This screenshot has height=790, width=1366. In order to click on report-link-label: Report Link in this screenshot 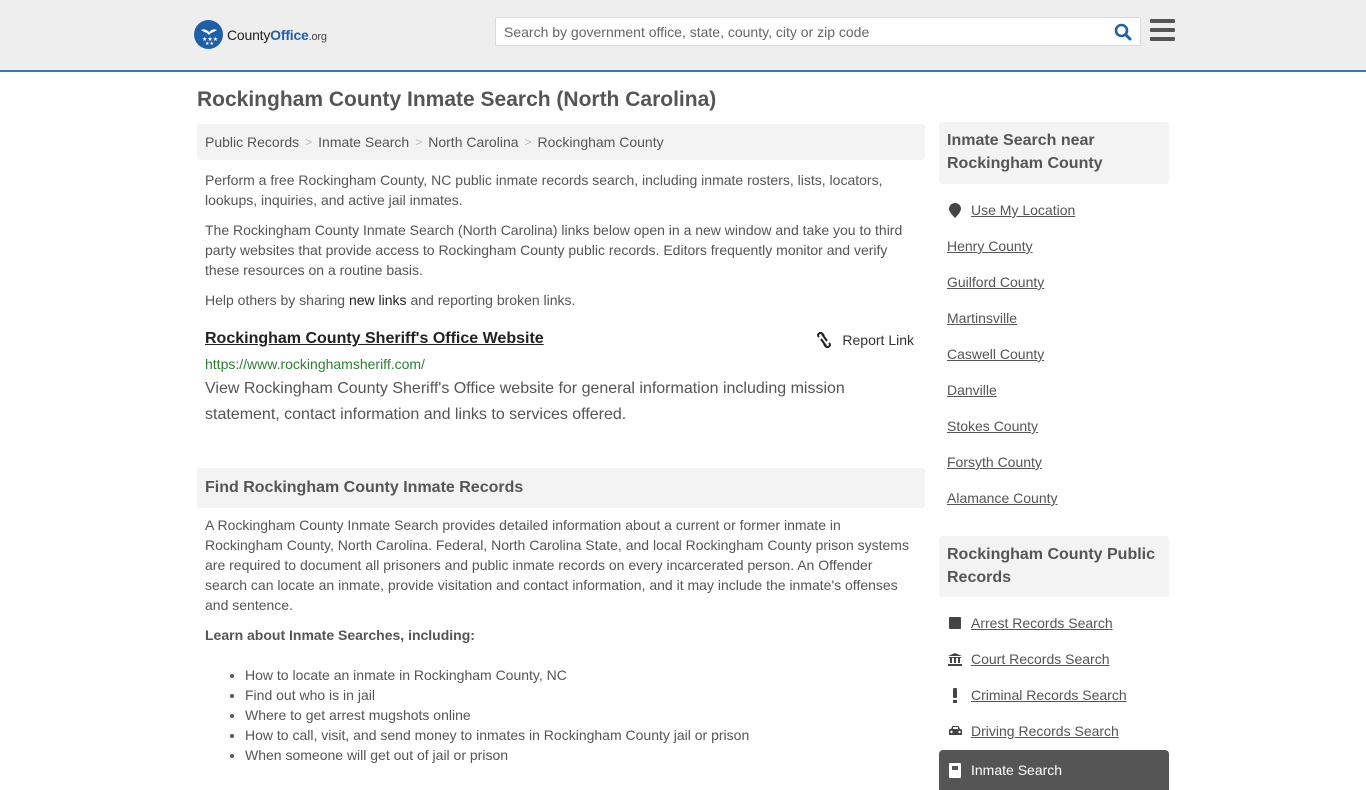, I will do `click(878, 340)`.